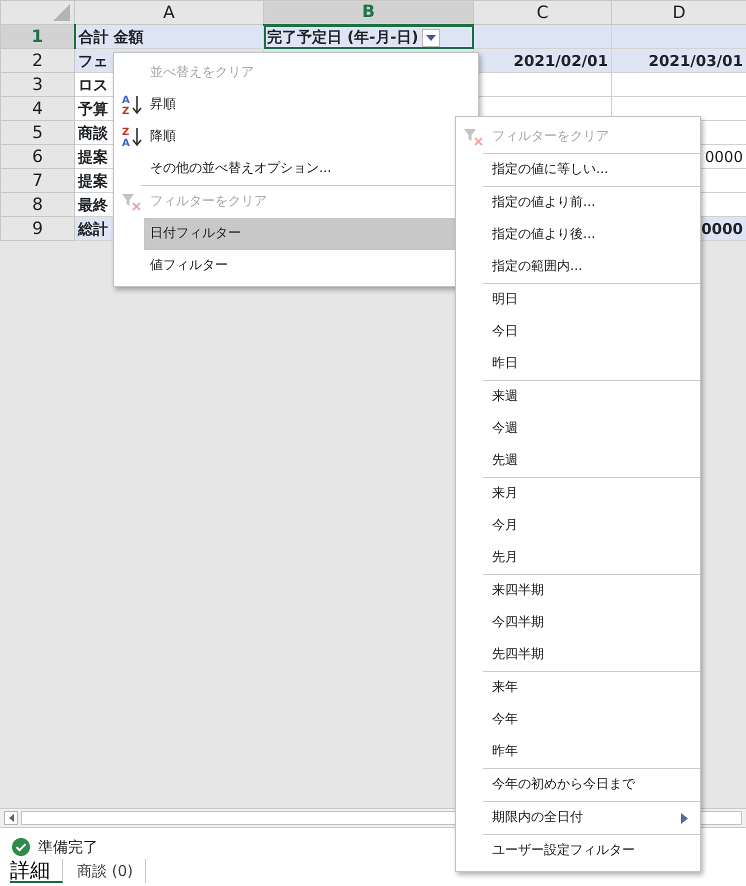 The width and height of the screenshot is (746, 886). I want to click on row-header: 5, so click(37, 132).